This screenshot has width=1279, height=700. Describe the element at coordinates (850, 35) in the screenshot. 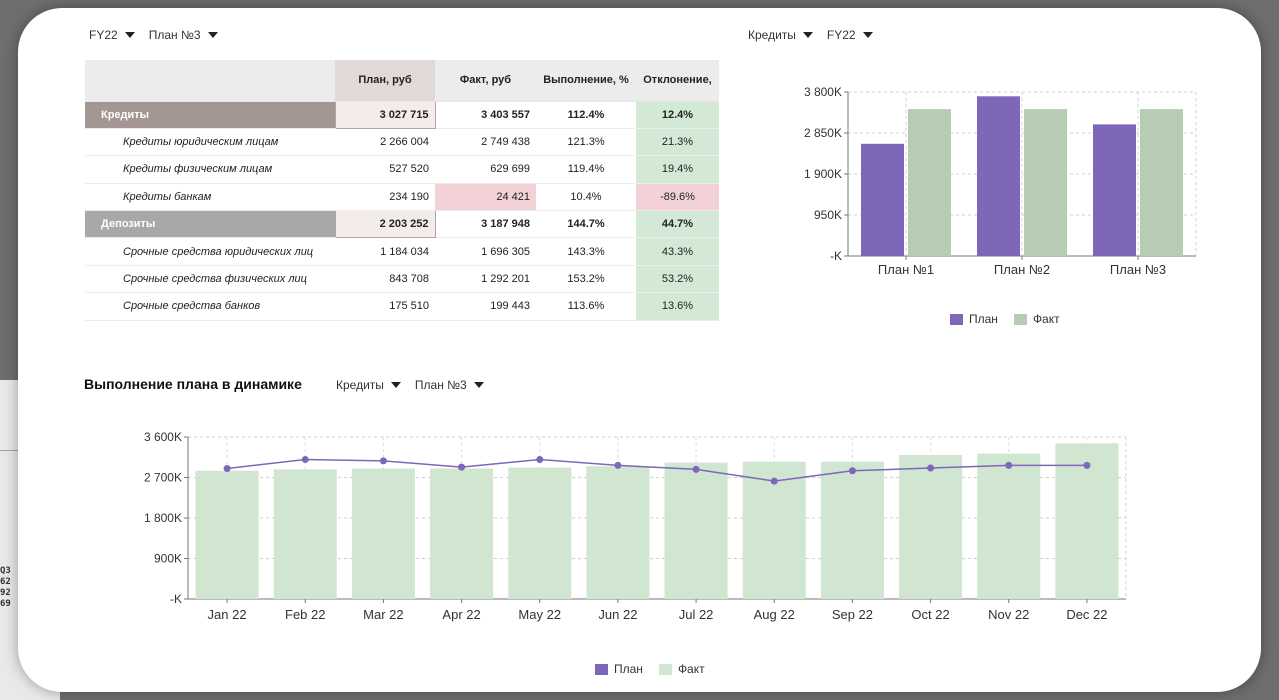

I see `chart-year-filter: FY22` at that location.